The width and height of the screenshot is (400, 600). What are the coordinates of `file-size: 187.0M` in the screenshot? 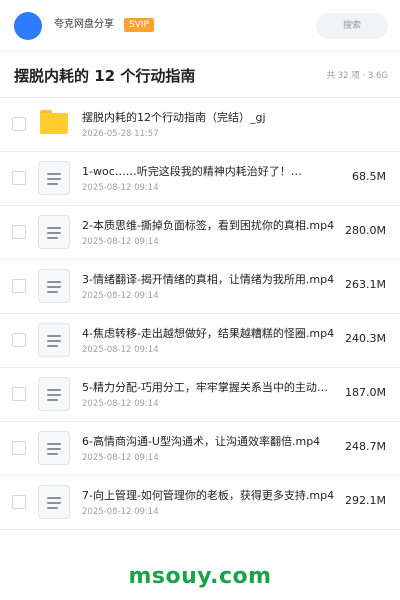 It's located at (365, 392).